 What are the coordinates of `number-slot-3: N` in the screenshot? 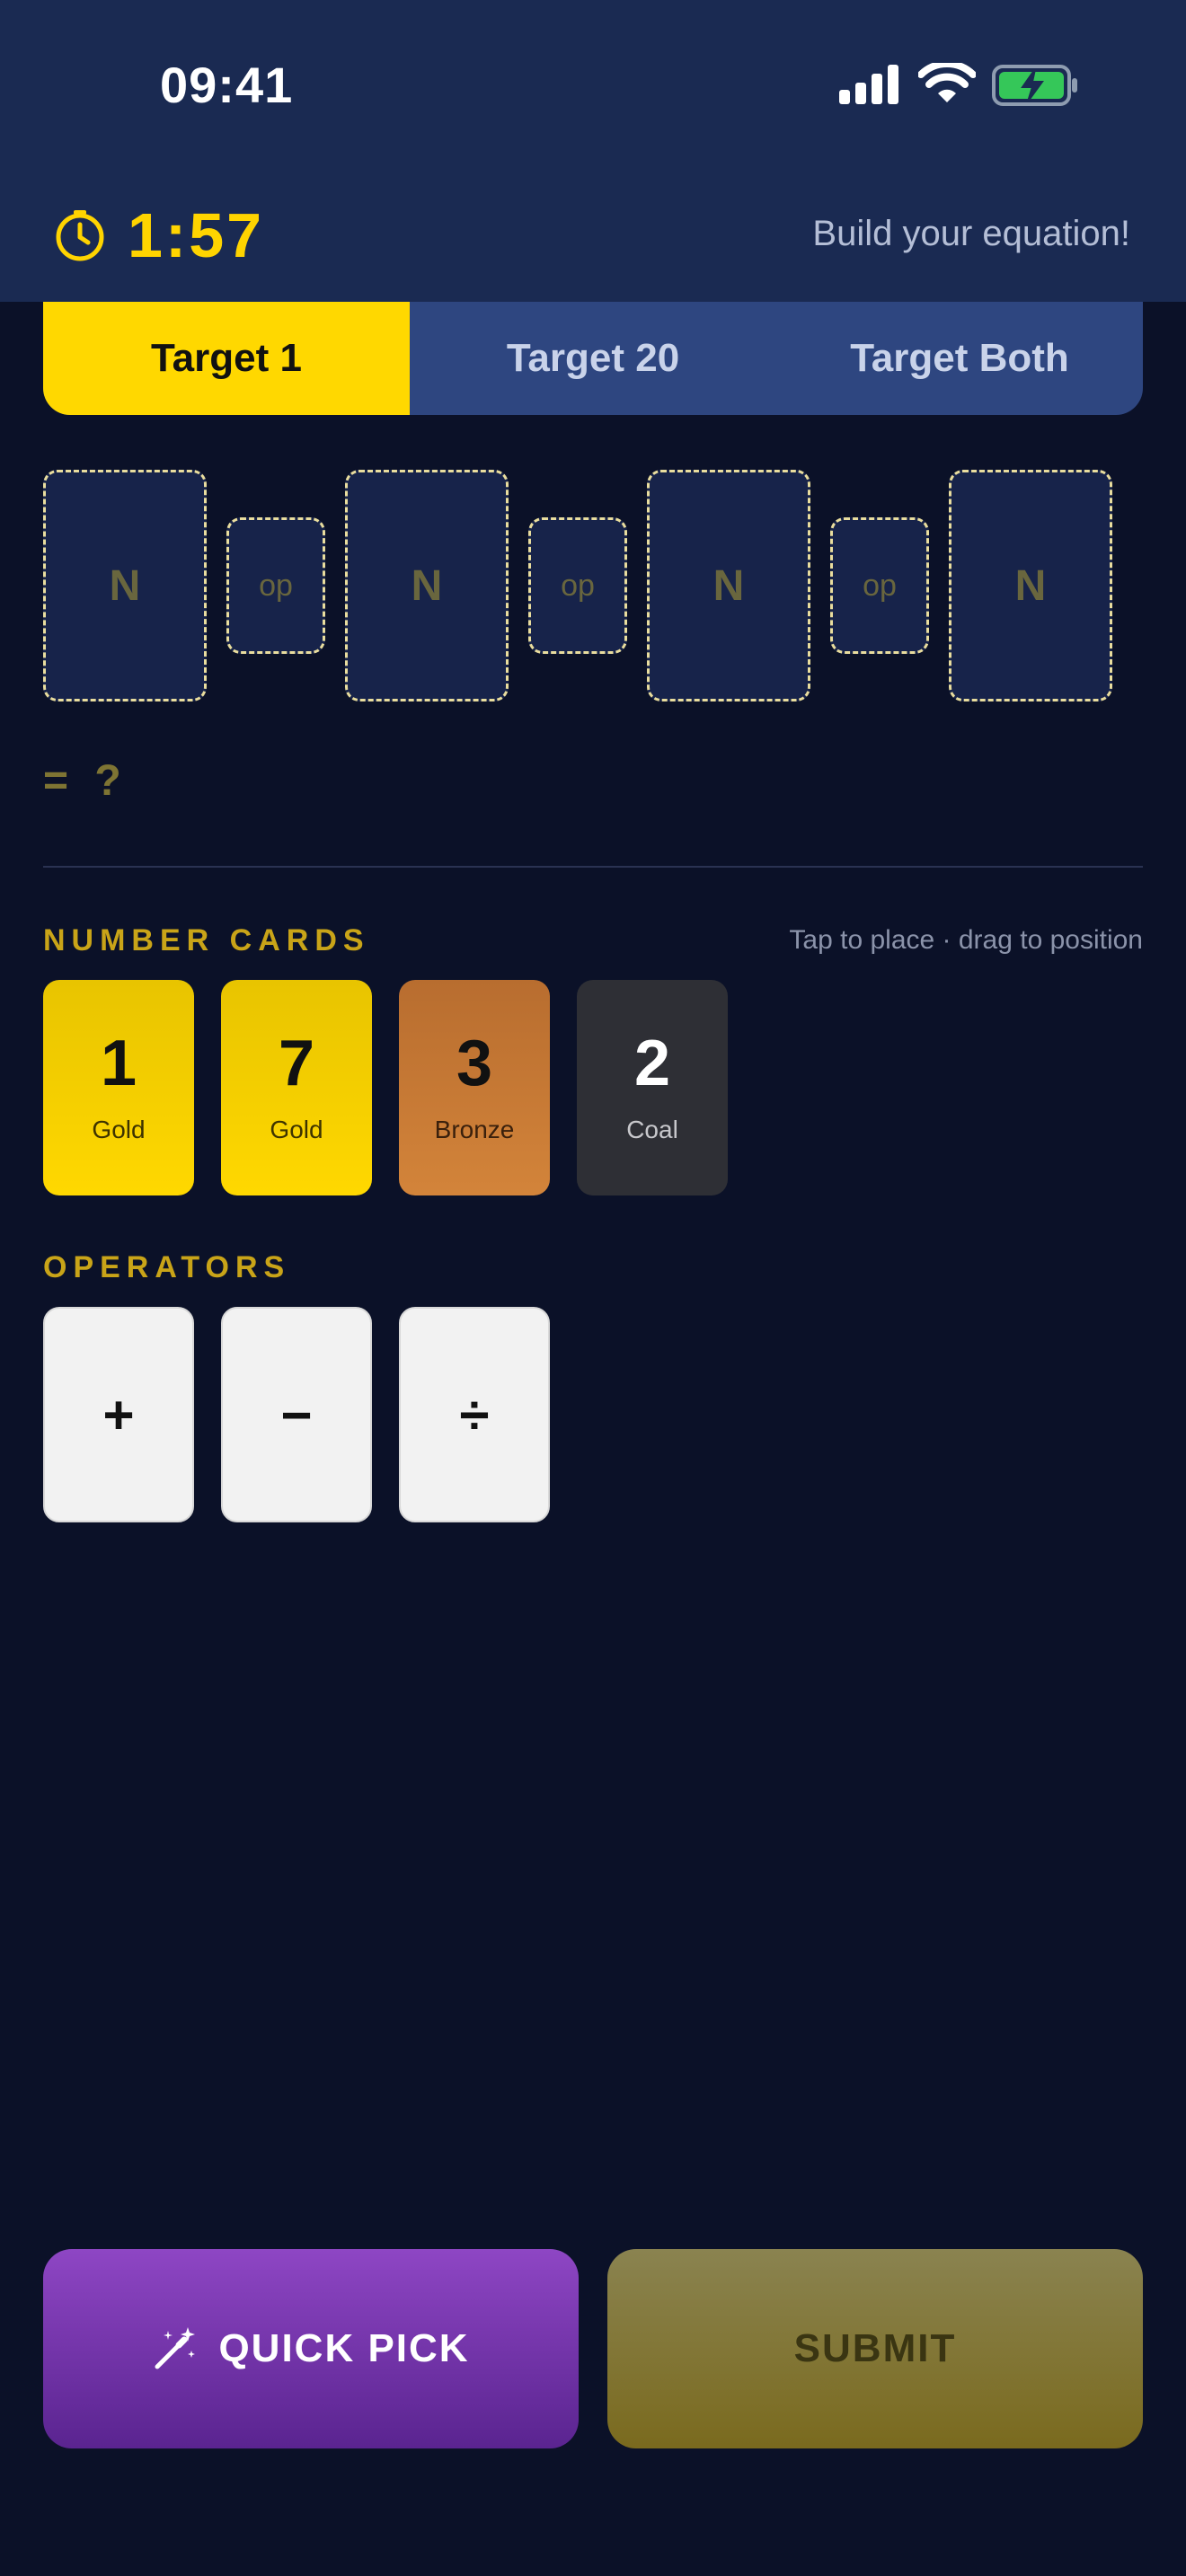 It's located at (728, 585).